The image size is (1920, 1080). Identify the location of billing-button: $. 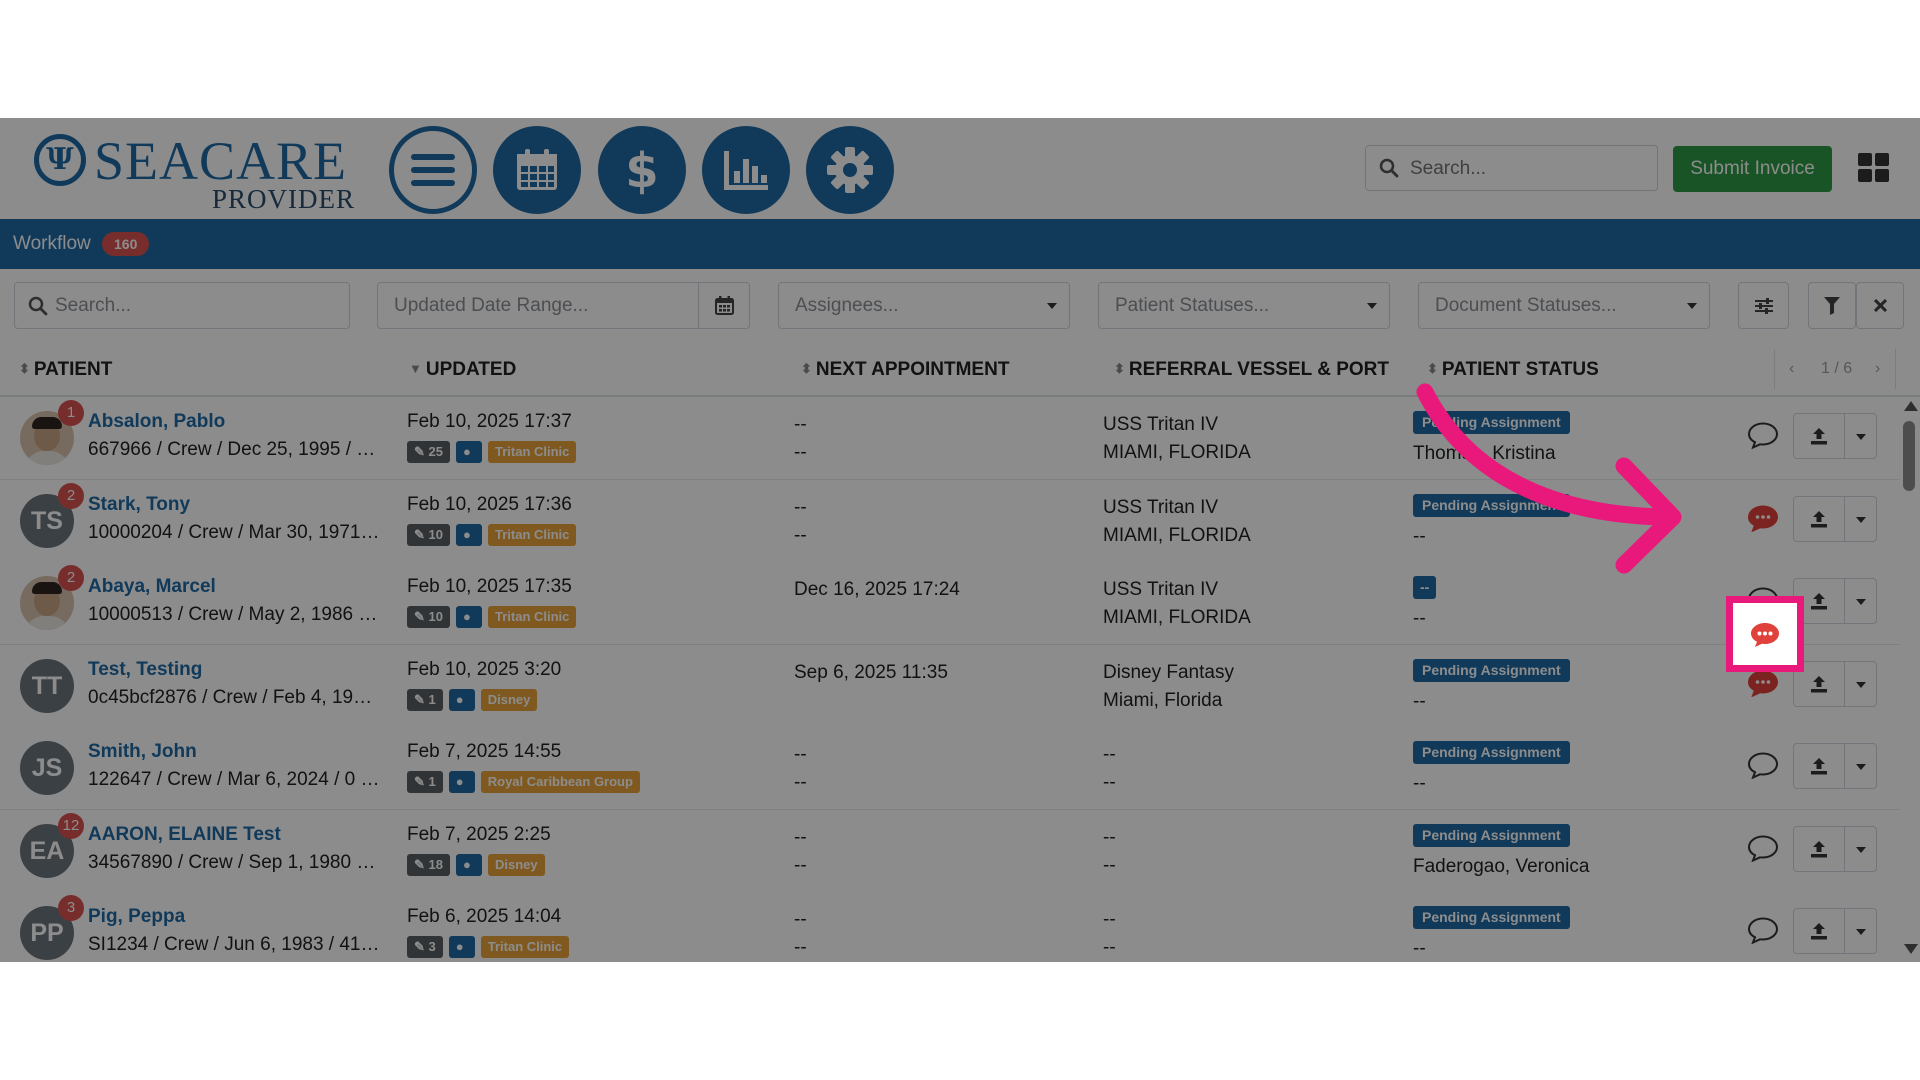
(642, 170).